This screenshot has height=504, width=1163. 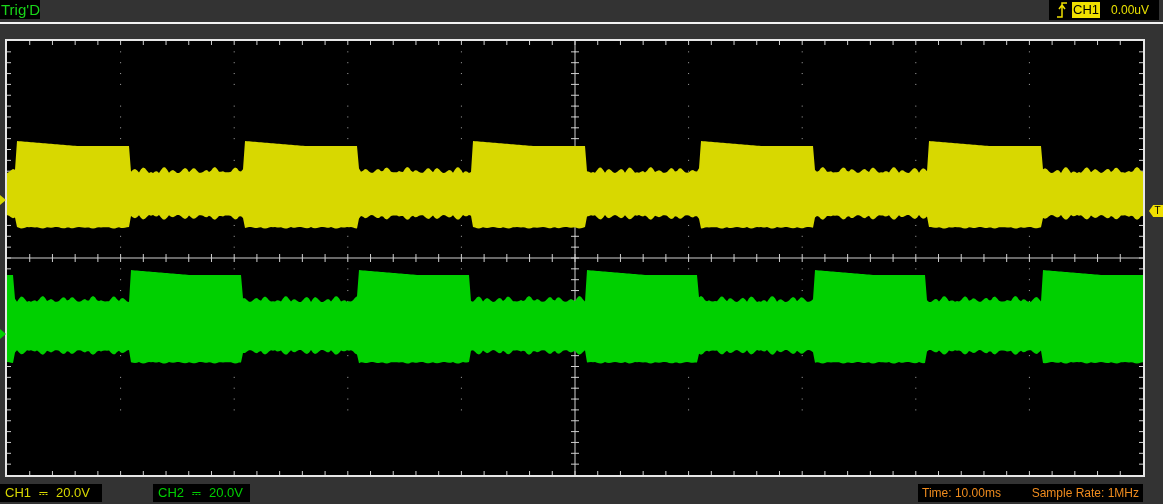 What do you see at coordinates (1085, 493) in the screenshot?
I see `sample-rate: Sample Rate: 1MHz` at bounding box center [1085, 493].